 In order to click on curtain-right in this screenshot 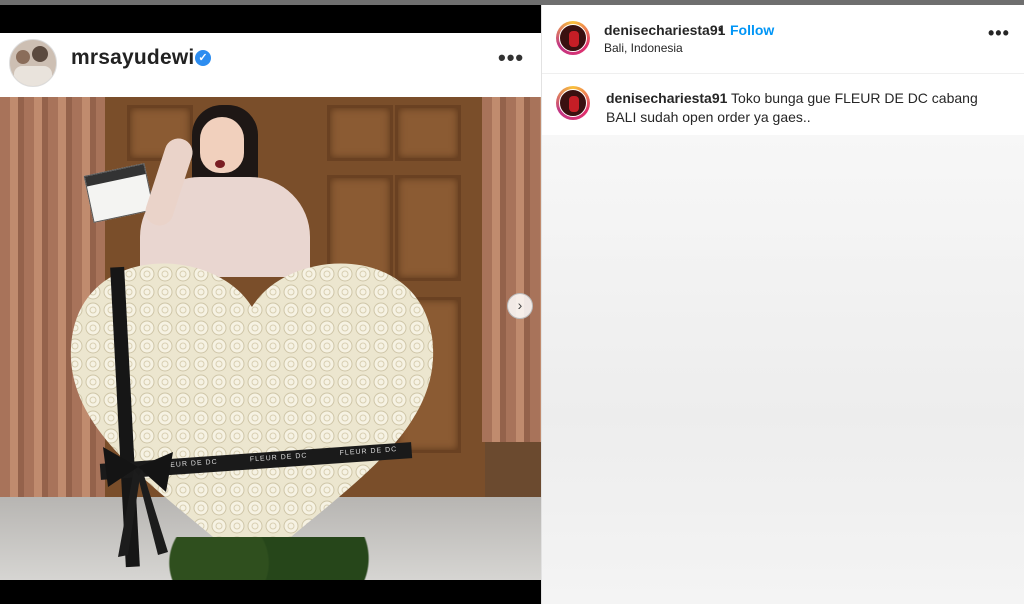, I will do `click(511, 269)`.